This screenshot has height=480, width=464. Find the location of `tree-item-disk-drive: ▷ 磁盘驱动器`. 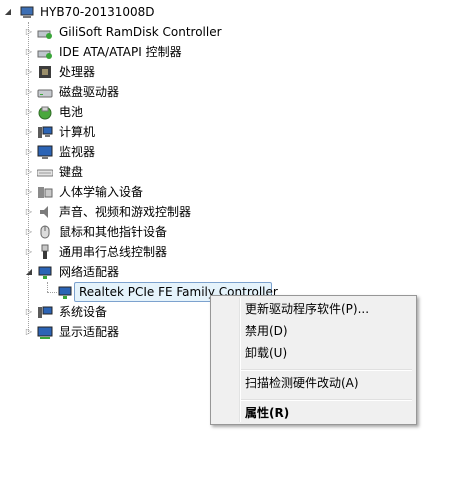

tree-item-disk-drive: ▷ 磁盘驱动器 is located at coordinates (232, 92).